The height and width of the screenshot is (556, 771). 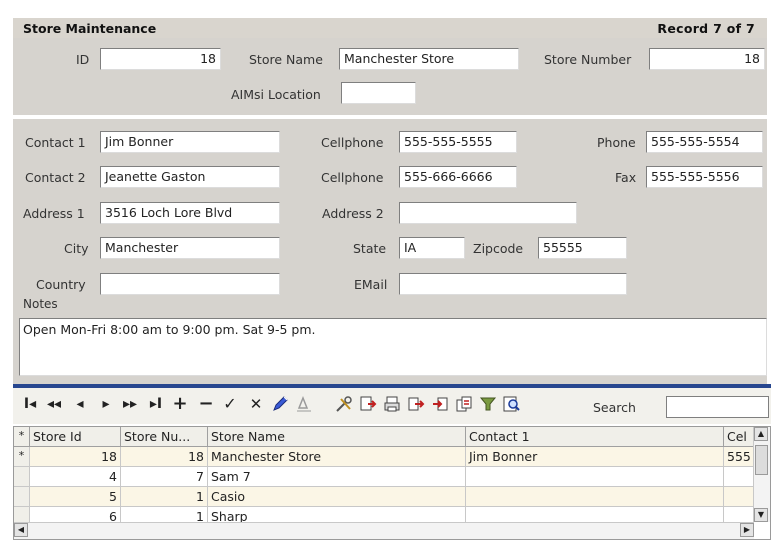 I want to click on previous-record-button: ◂, so click(x=80, y=404).